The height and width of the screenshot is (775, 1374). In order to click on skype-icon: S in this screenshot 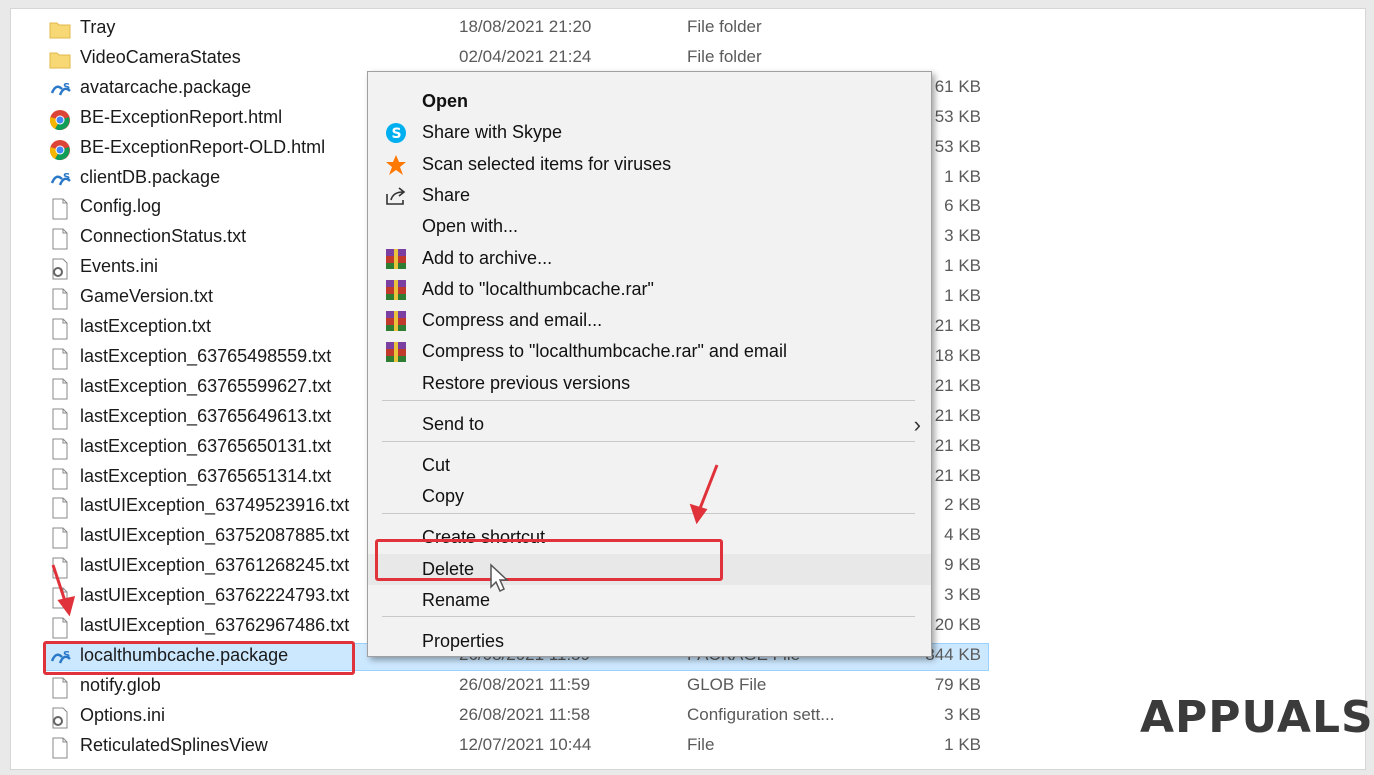, I will do `click(396, 133)`.